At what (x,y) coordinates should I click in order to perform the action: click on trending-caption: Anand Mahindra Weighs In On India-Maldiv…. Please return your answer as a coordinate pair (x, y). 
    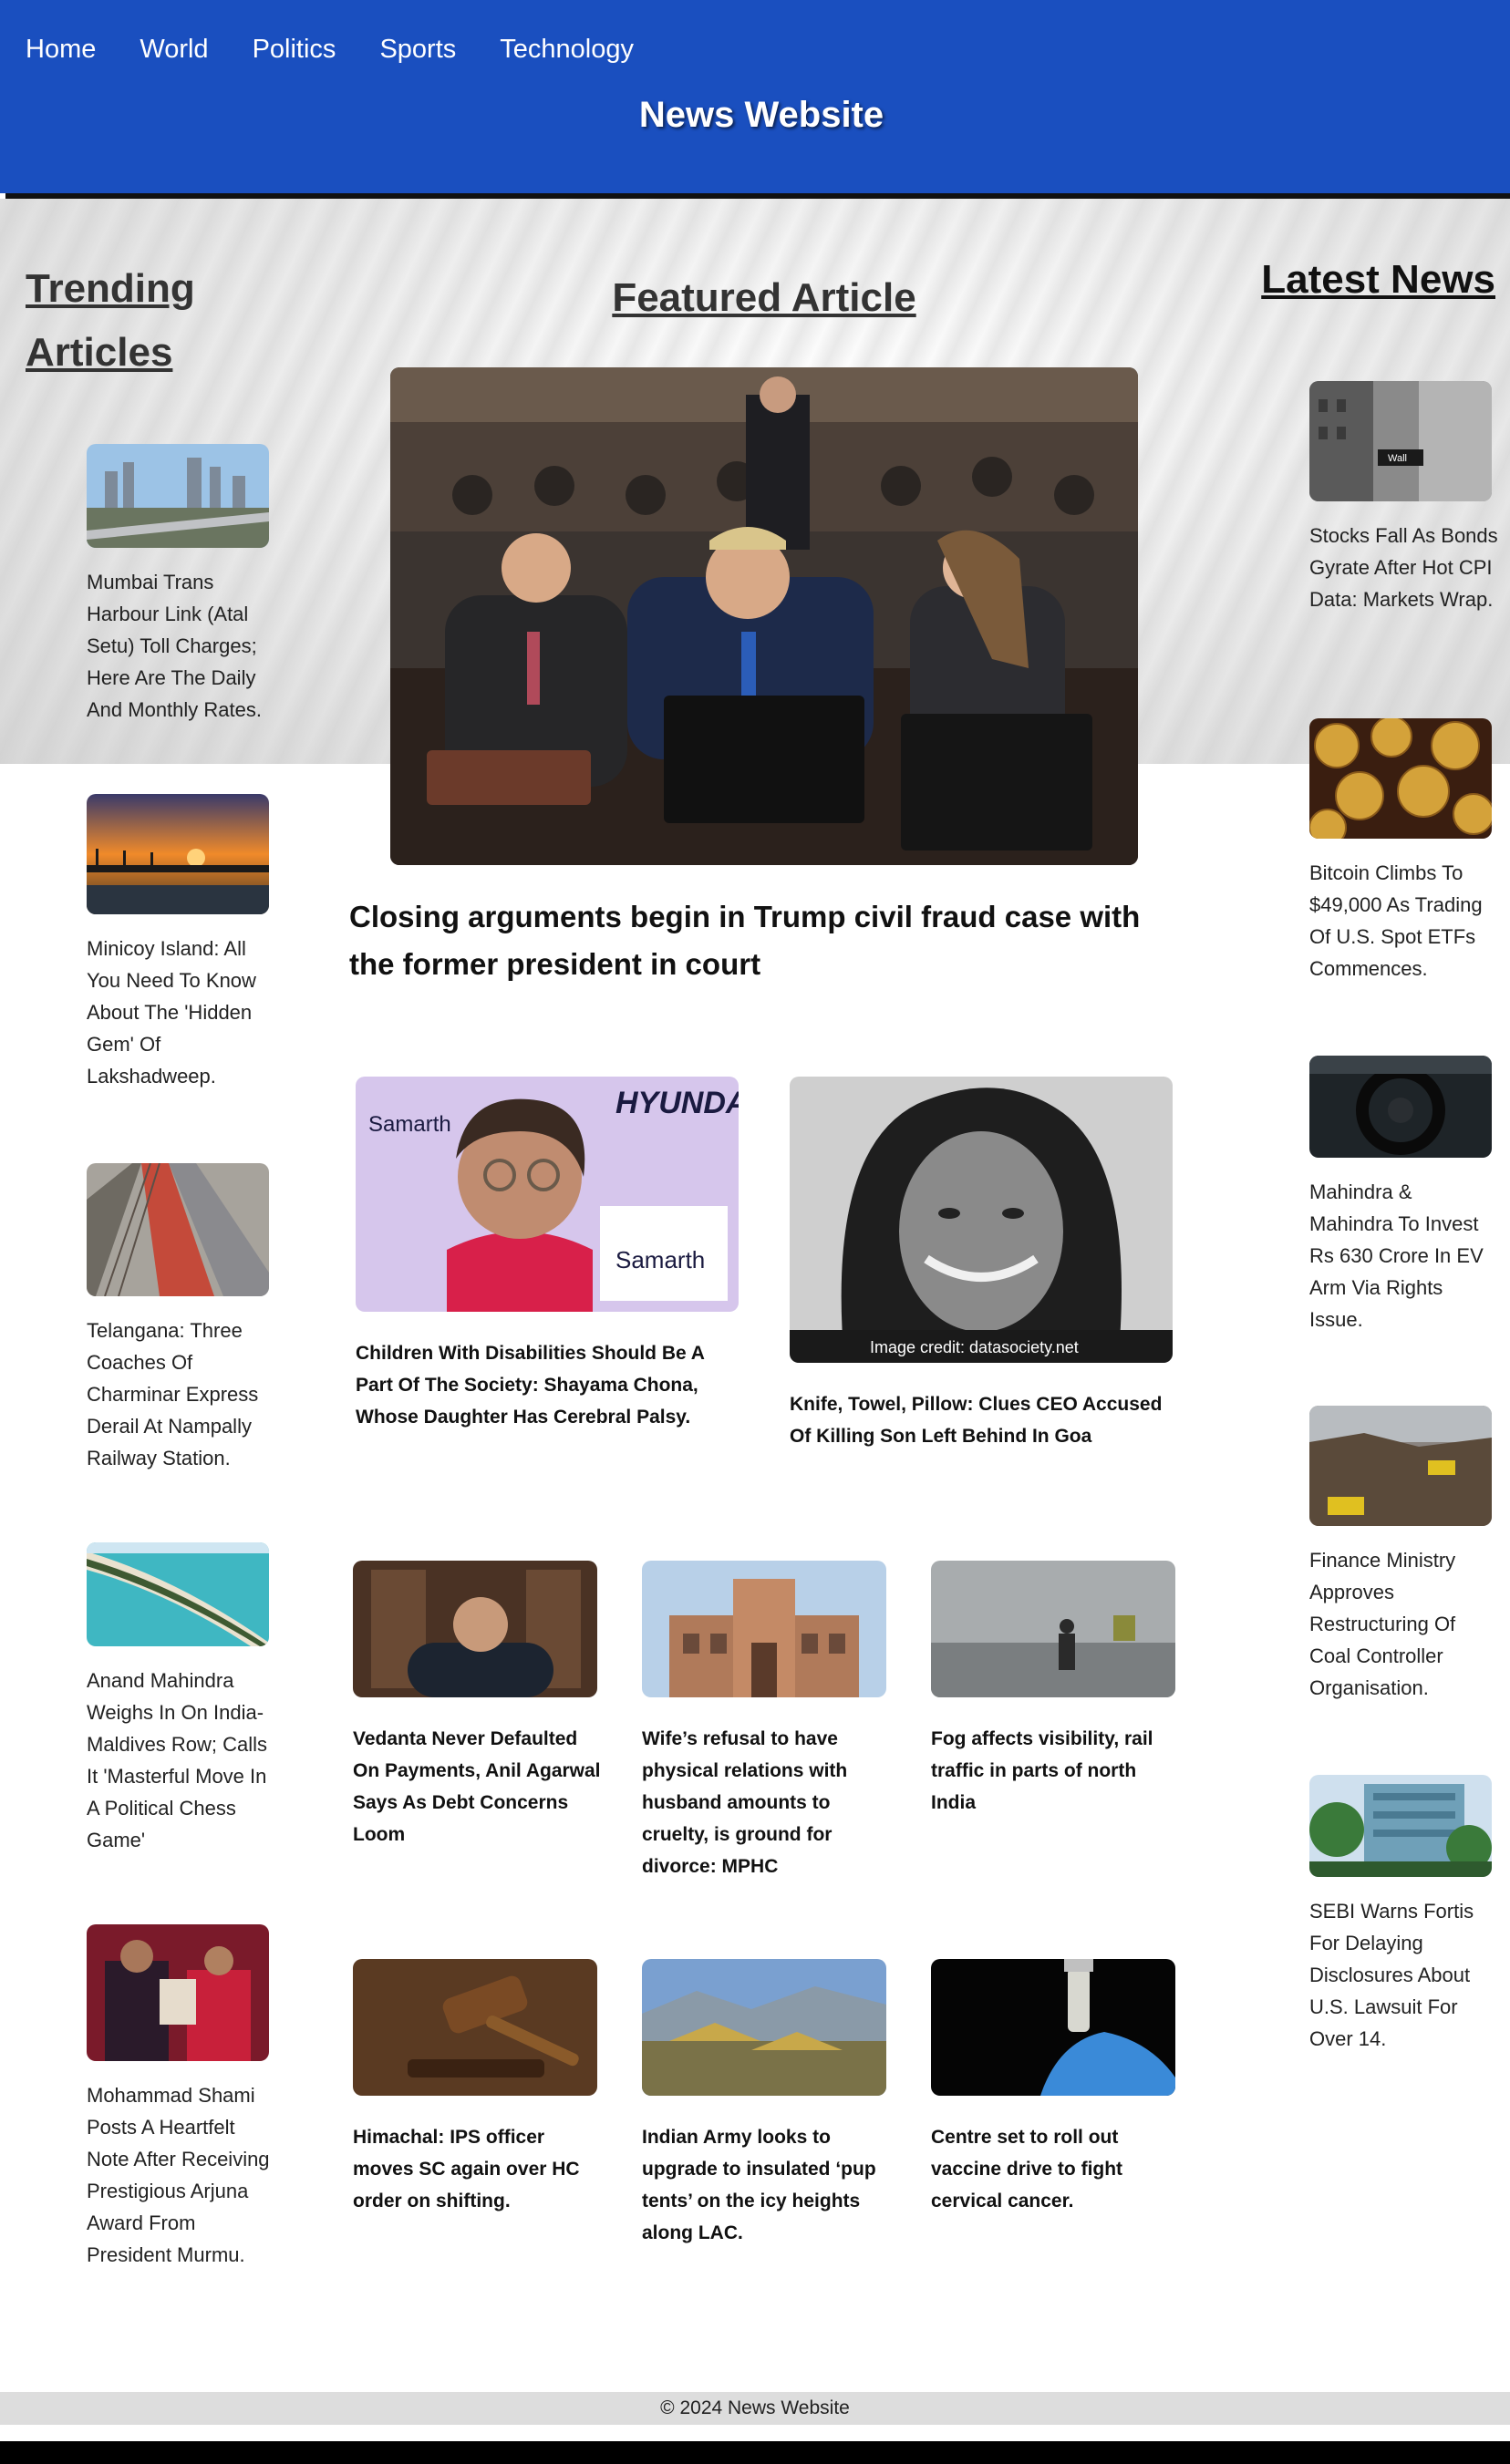
    Looking at the image, I should click on (177, 1760).